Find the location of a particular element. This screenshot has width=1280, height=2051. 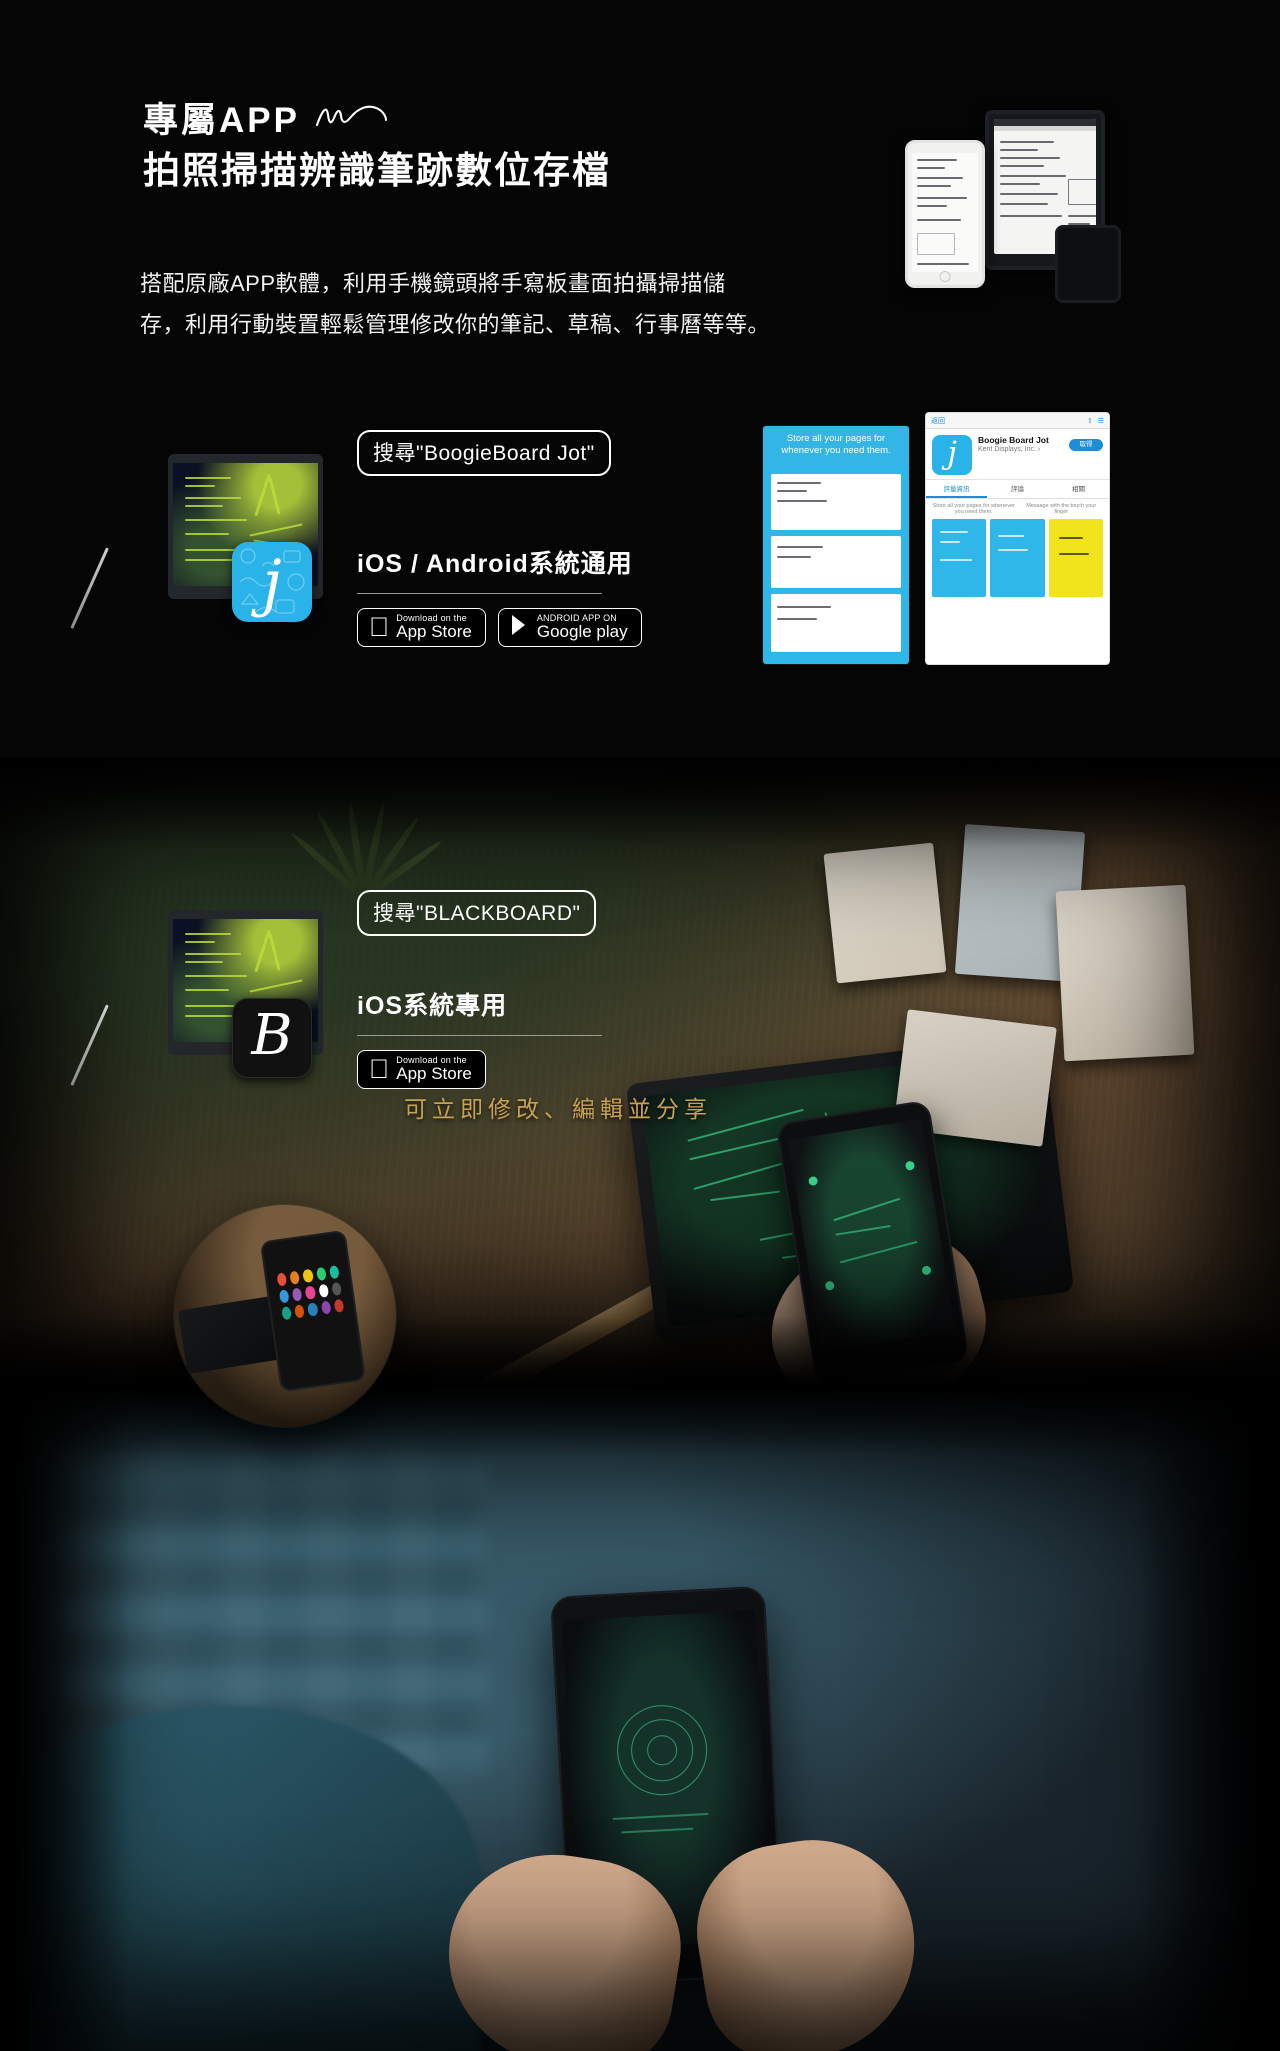

ios-nav-bar: 返回 ⇧ ☰ is located at coordinates (1017, 421).